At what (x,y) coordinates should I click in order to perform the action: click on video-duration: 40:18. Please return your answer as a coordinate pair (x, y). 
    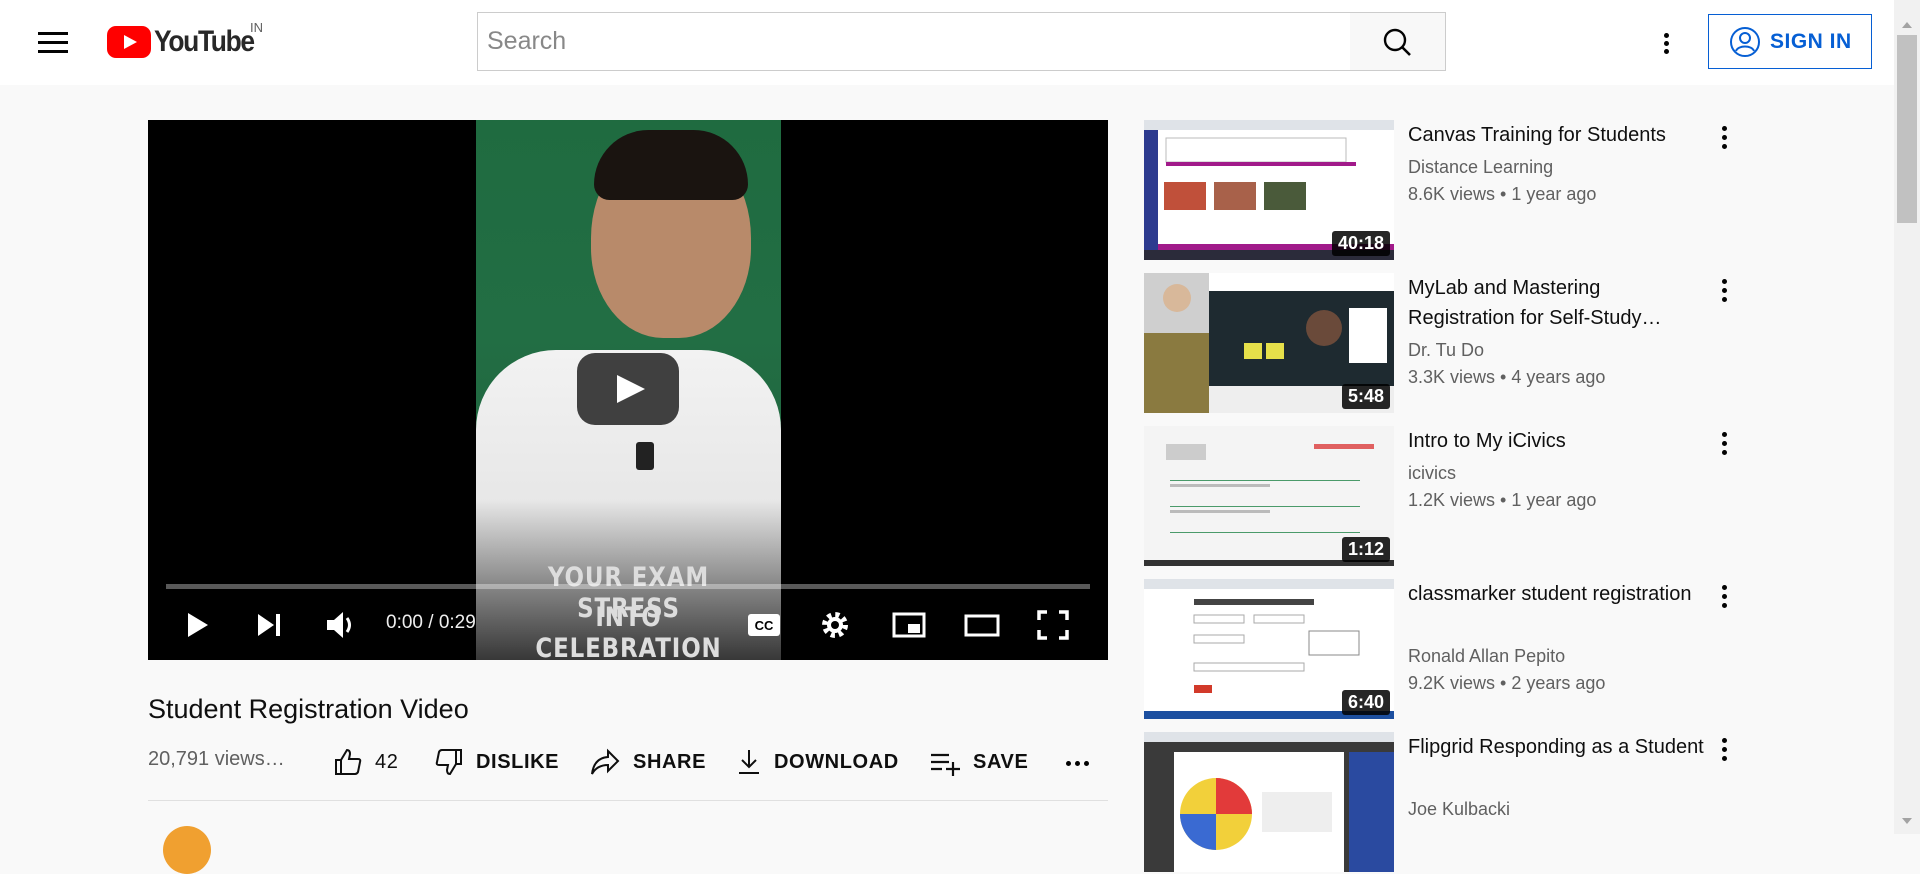
    Looking at the image, I should click on (1360, 243).